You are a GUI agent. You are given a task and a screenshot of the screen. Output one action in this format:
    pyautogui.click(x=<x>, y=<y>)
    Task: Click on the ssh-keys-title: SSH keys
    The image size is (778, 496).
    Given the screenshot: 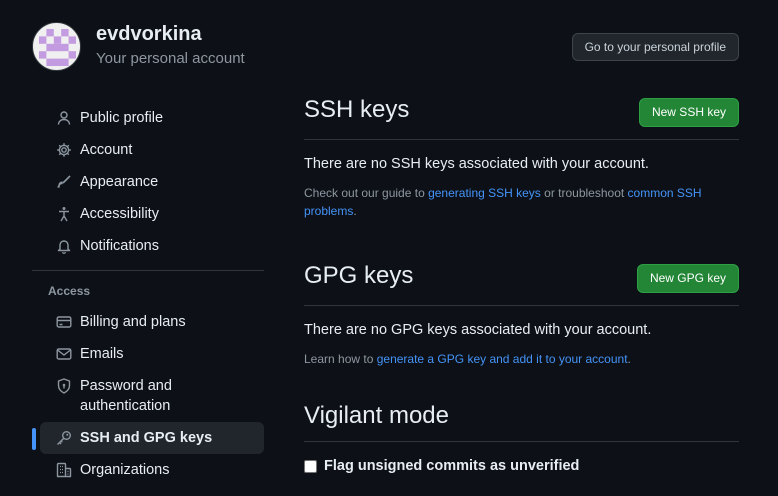 What is the action you would take?
    pyautogui.click(x=357, y=109)
    